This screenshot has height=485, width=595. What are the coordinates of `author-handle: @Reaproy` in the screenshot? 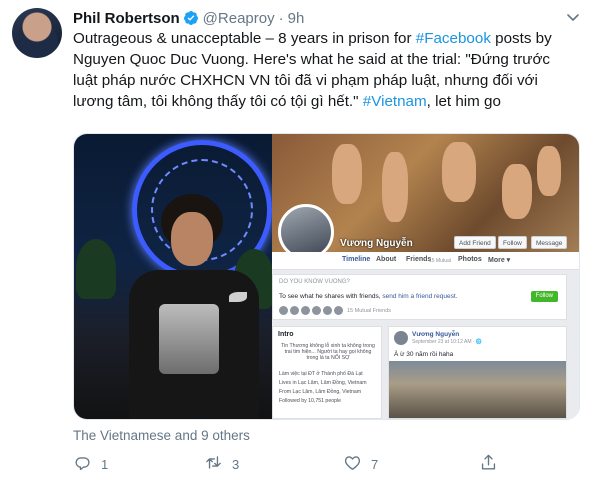 It's located at (239, 18).